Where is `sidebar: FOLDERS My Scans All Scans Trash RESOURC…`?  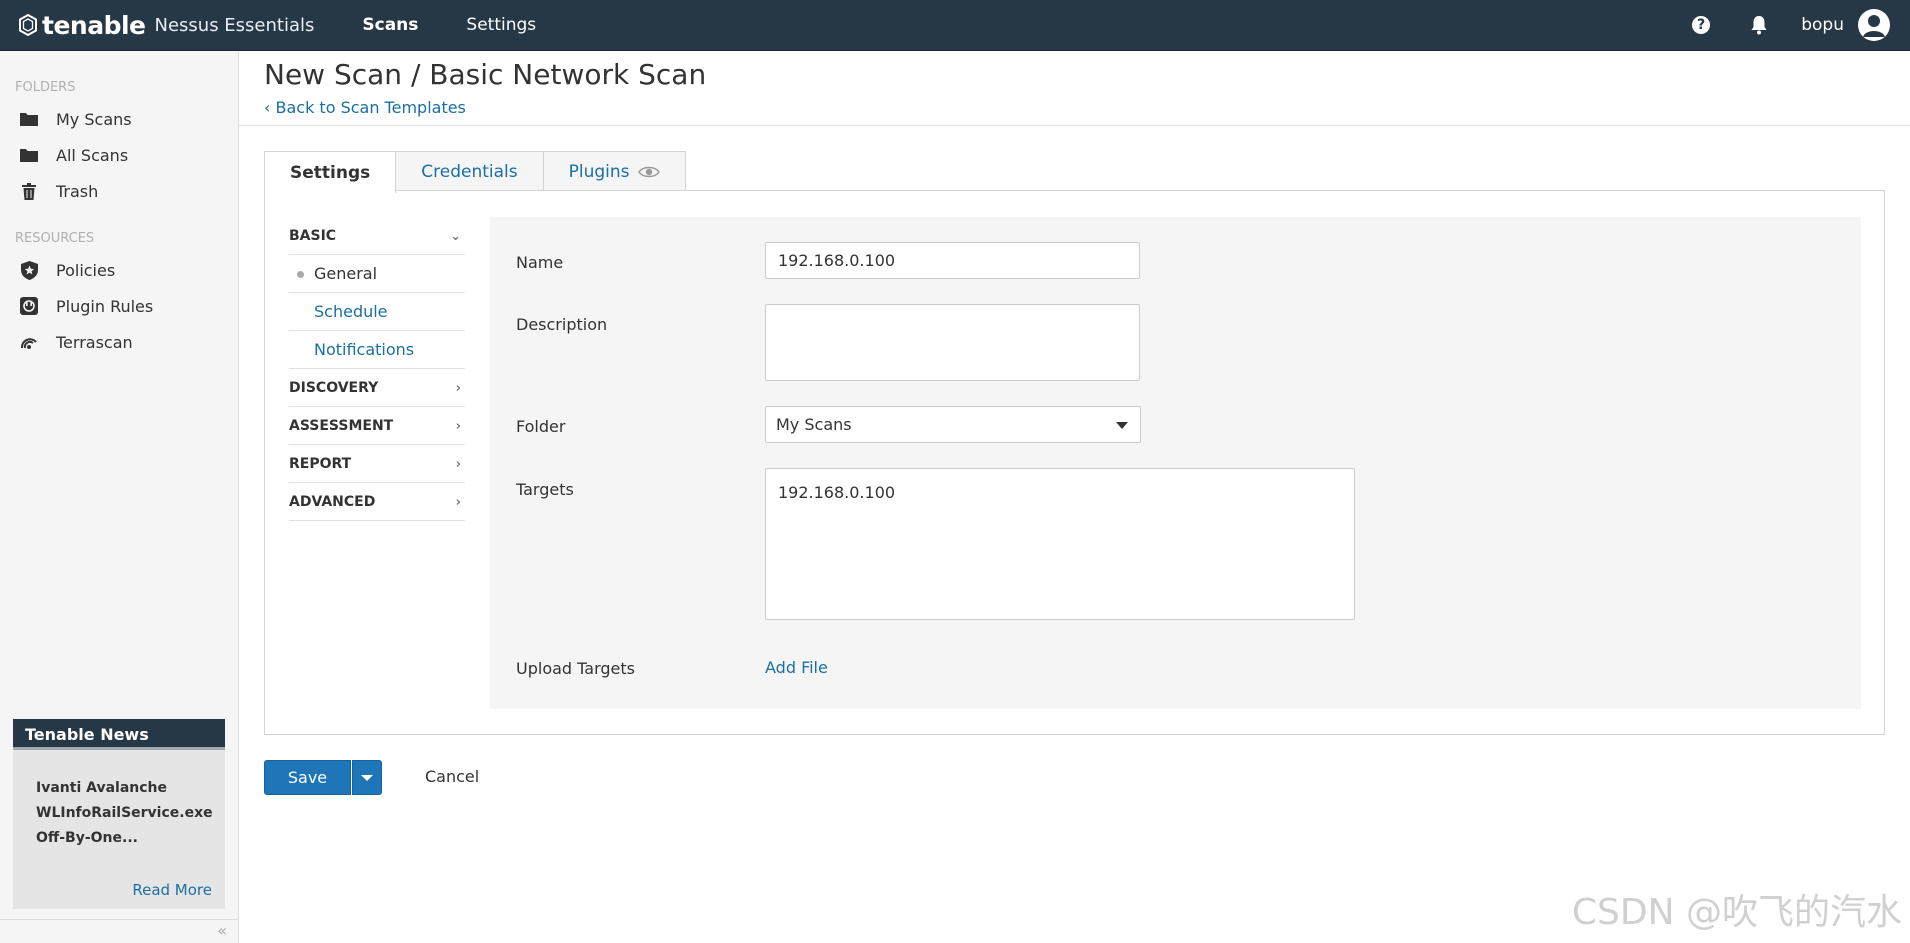
sidebar: FOLDERS My Scans All Scans Trash RESOURC… is located at coordinates (119, 497).